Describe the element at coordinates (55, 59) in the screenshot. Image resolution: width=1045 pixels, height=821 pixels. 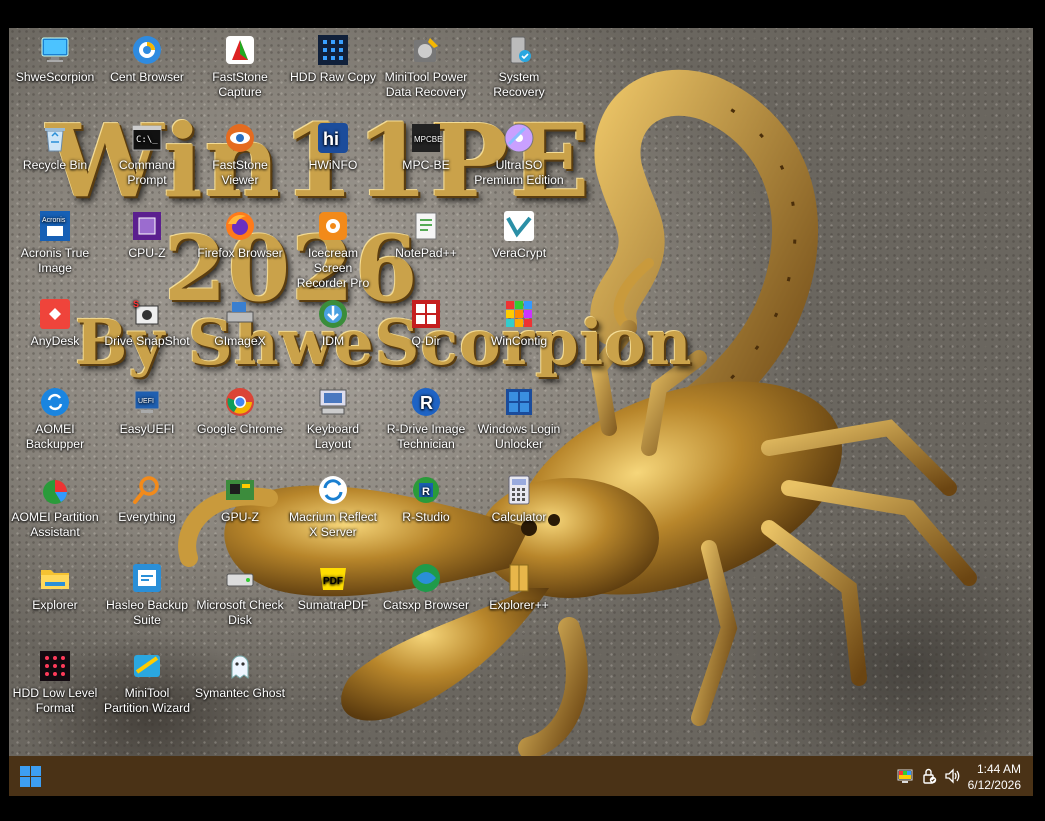
I see `desktop-shortcut: ShweScorpion` at that location.